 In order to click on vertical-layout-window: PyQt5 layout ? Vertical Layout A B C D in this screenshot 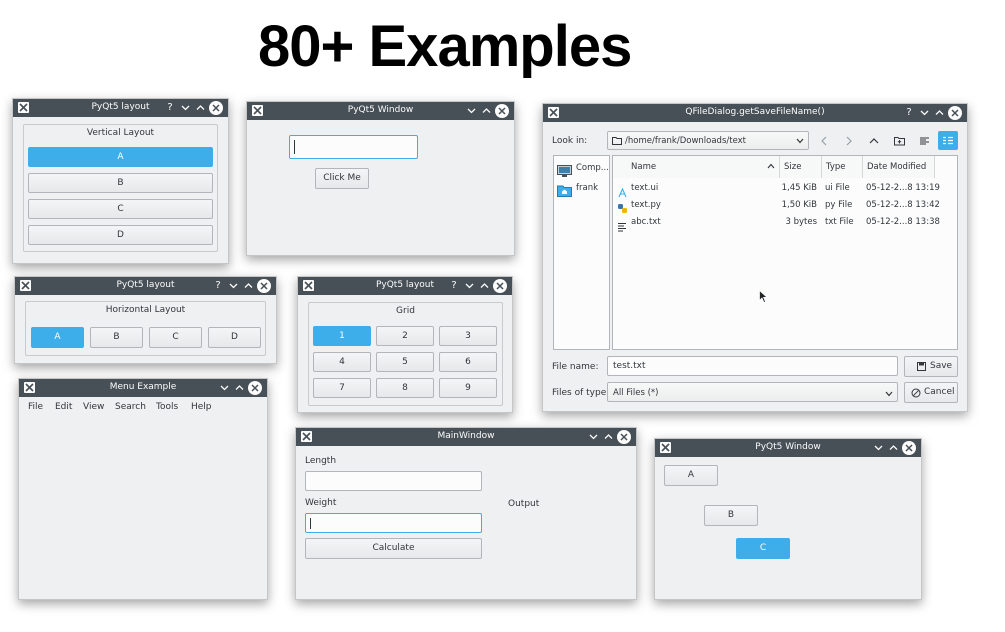, I will do `click(120, 181)`.